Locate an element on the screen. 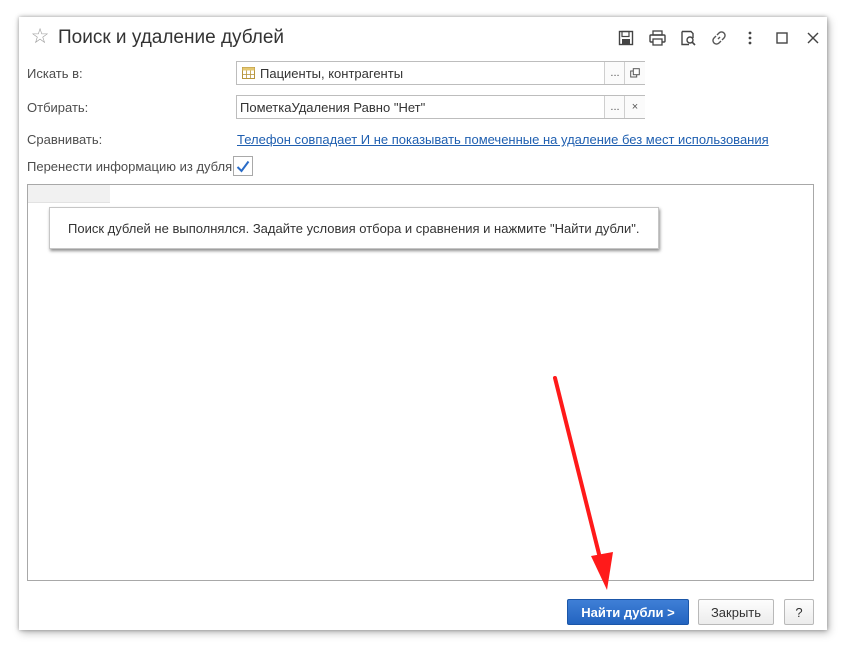 The width and height of the screenshot is (847, 650). open-icon is located at coordinates (634, 73).